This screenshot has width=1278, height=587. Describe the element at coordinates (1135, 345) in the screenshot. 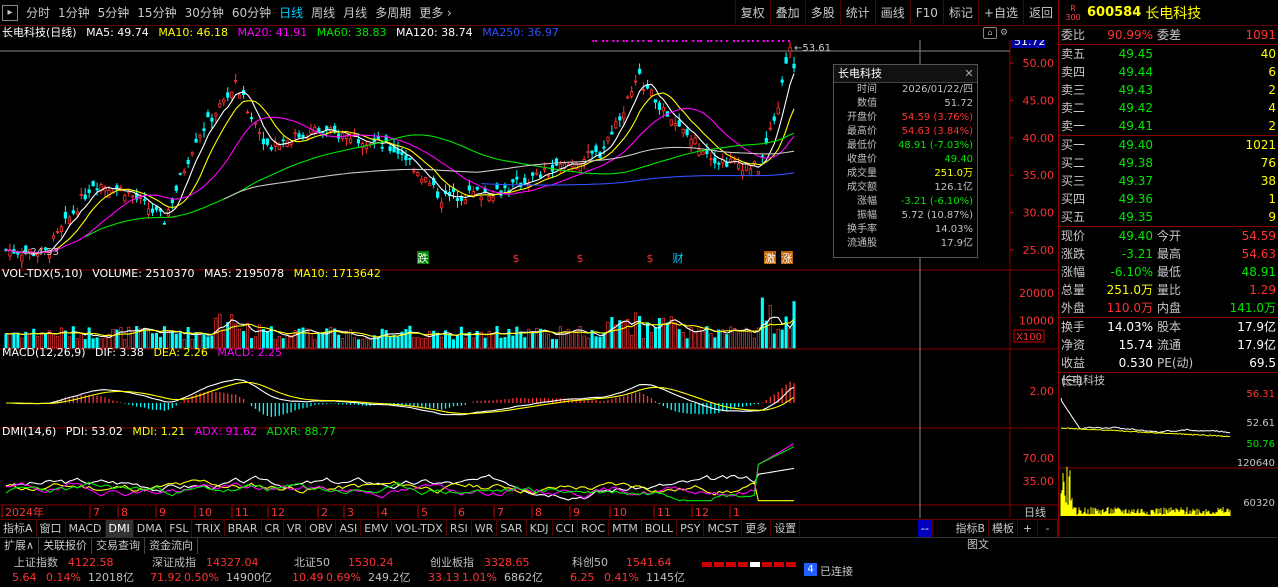

I see `stat-value: 15.74` at that location.